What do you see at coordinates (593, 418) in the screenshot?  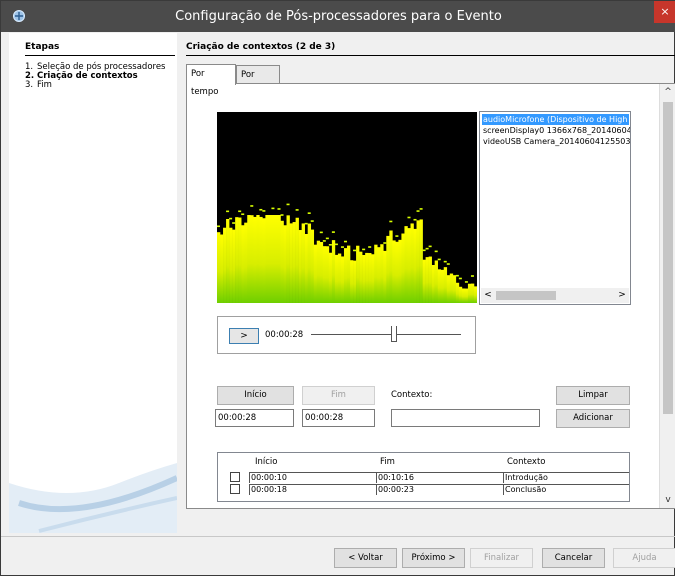 I see `adicionar-button: Adicionar` at bounding box center [593, 418].